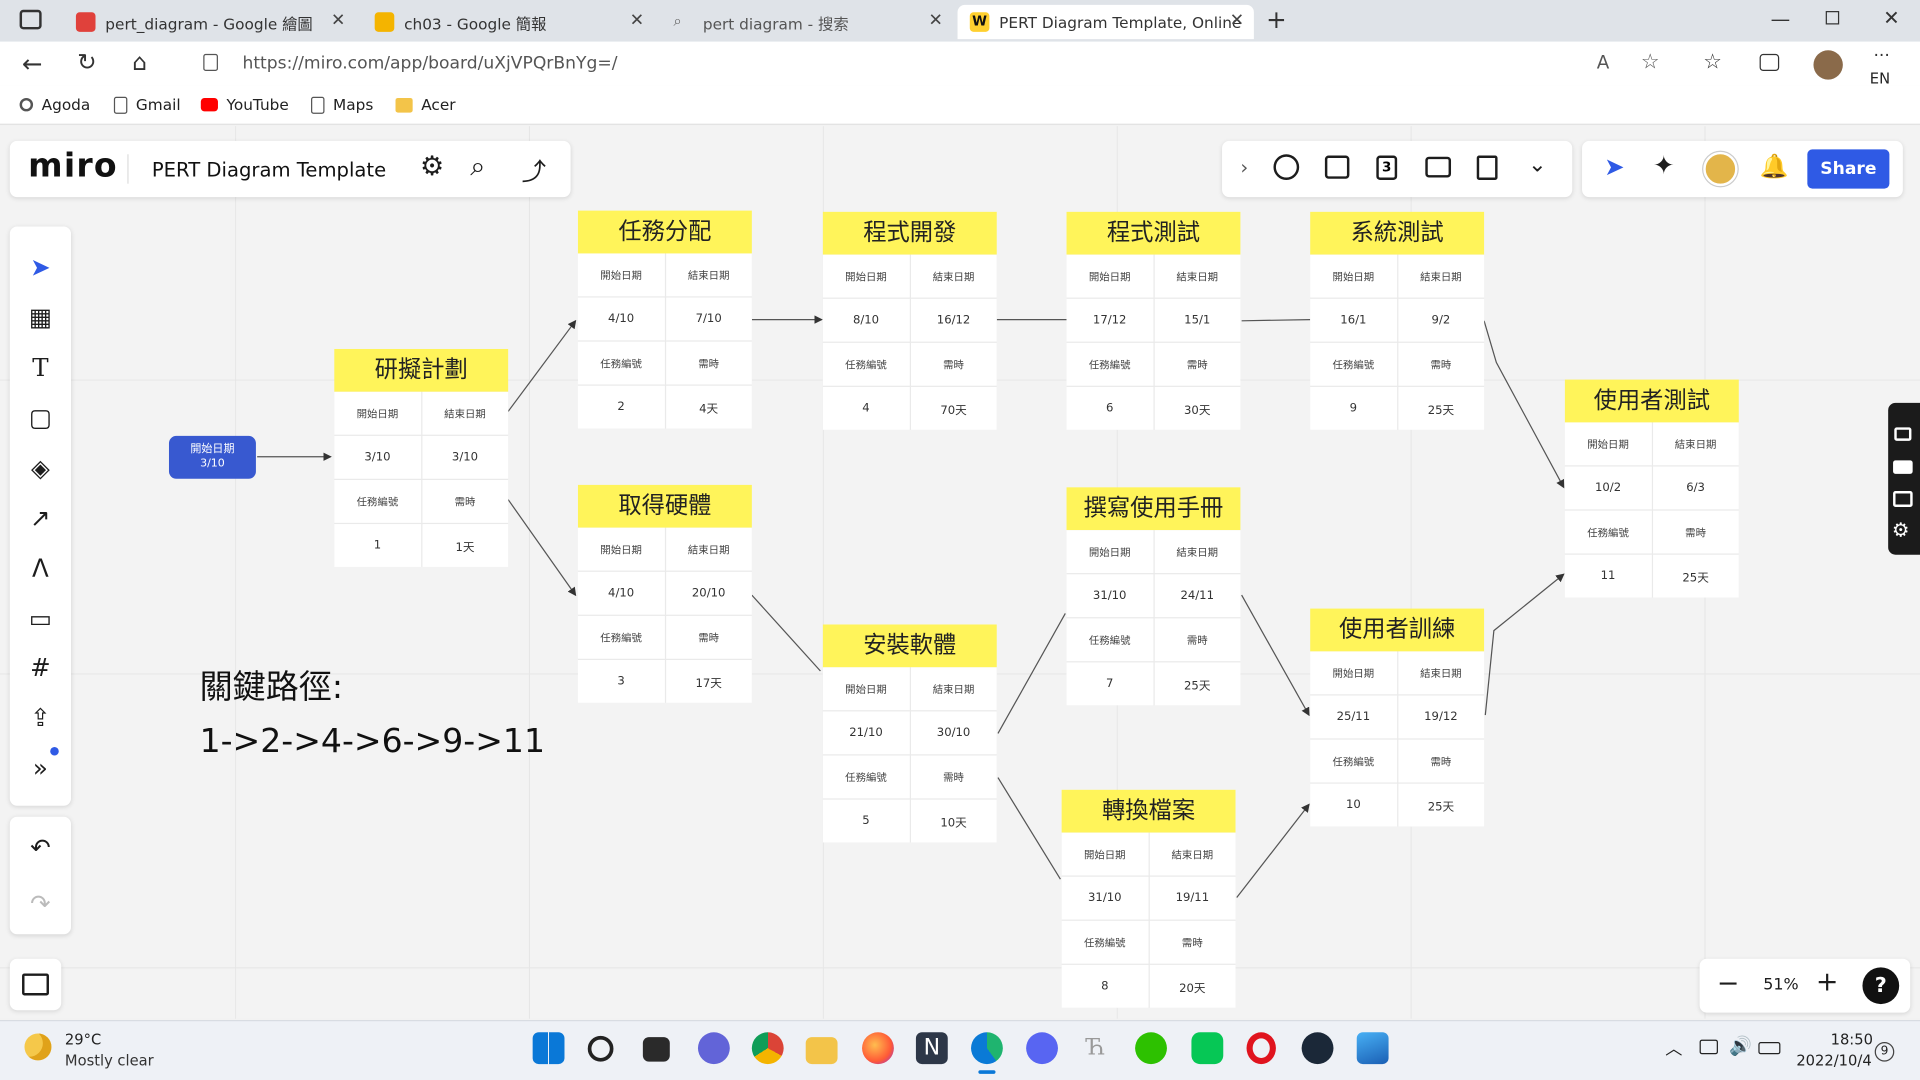 The image size is (1920, 1080). What do you see at coordinates (477, 167) in the screenshot?
I see `search-icon: ⌕` at bounding box center [477, 167].